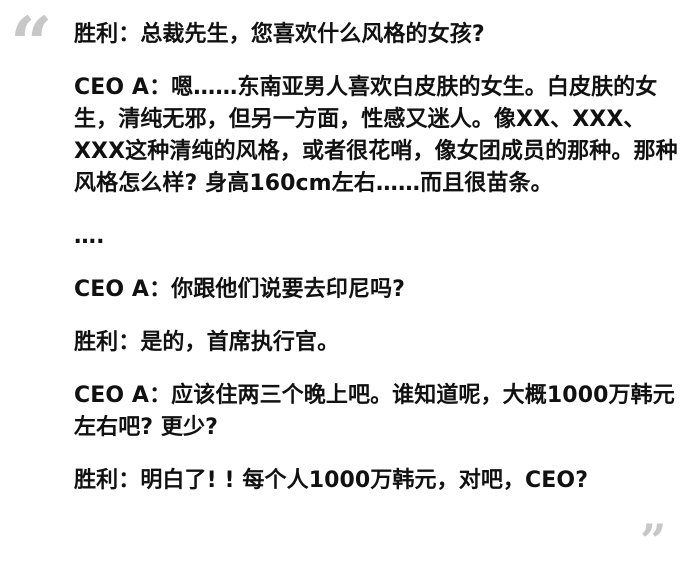 The image size is (696, 571). What do you see at coordinates (31, 45) in the screenshot?
I see `open-quote-icon: “` at bounding box center [31, 45].